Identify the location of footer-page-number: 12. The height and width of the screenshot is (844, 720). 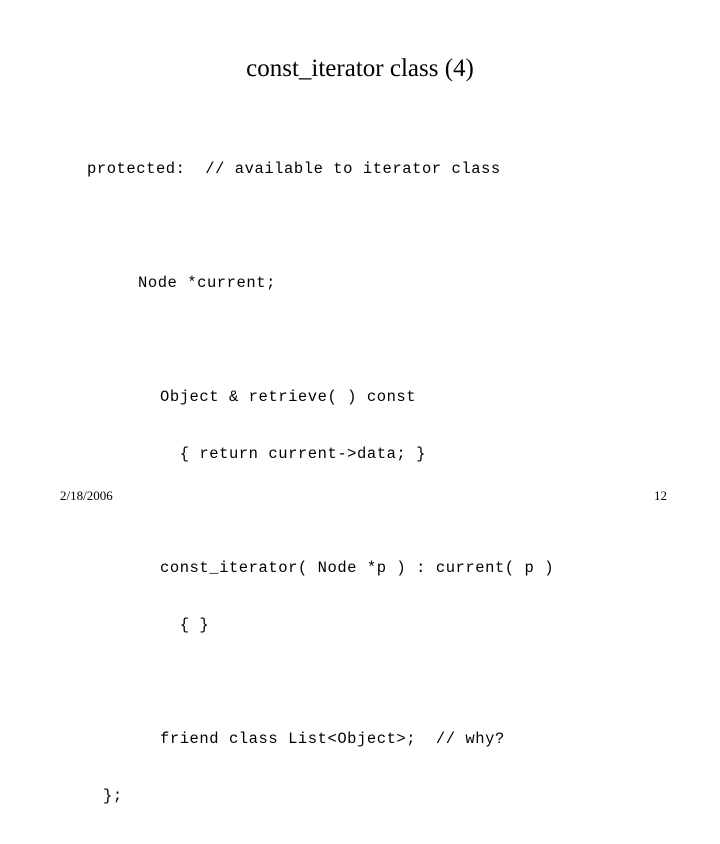
(660, 495).